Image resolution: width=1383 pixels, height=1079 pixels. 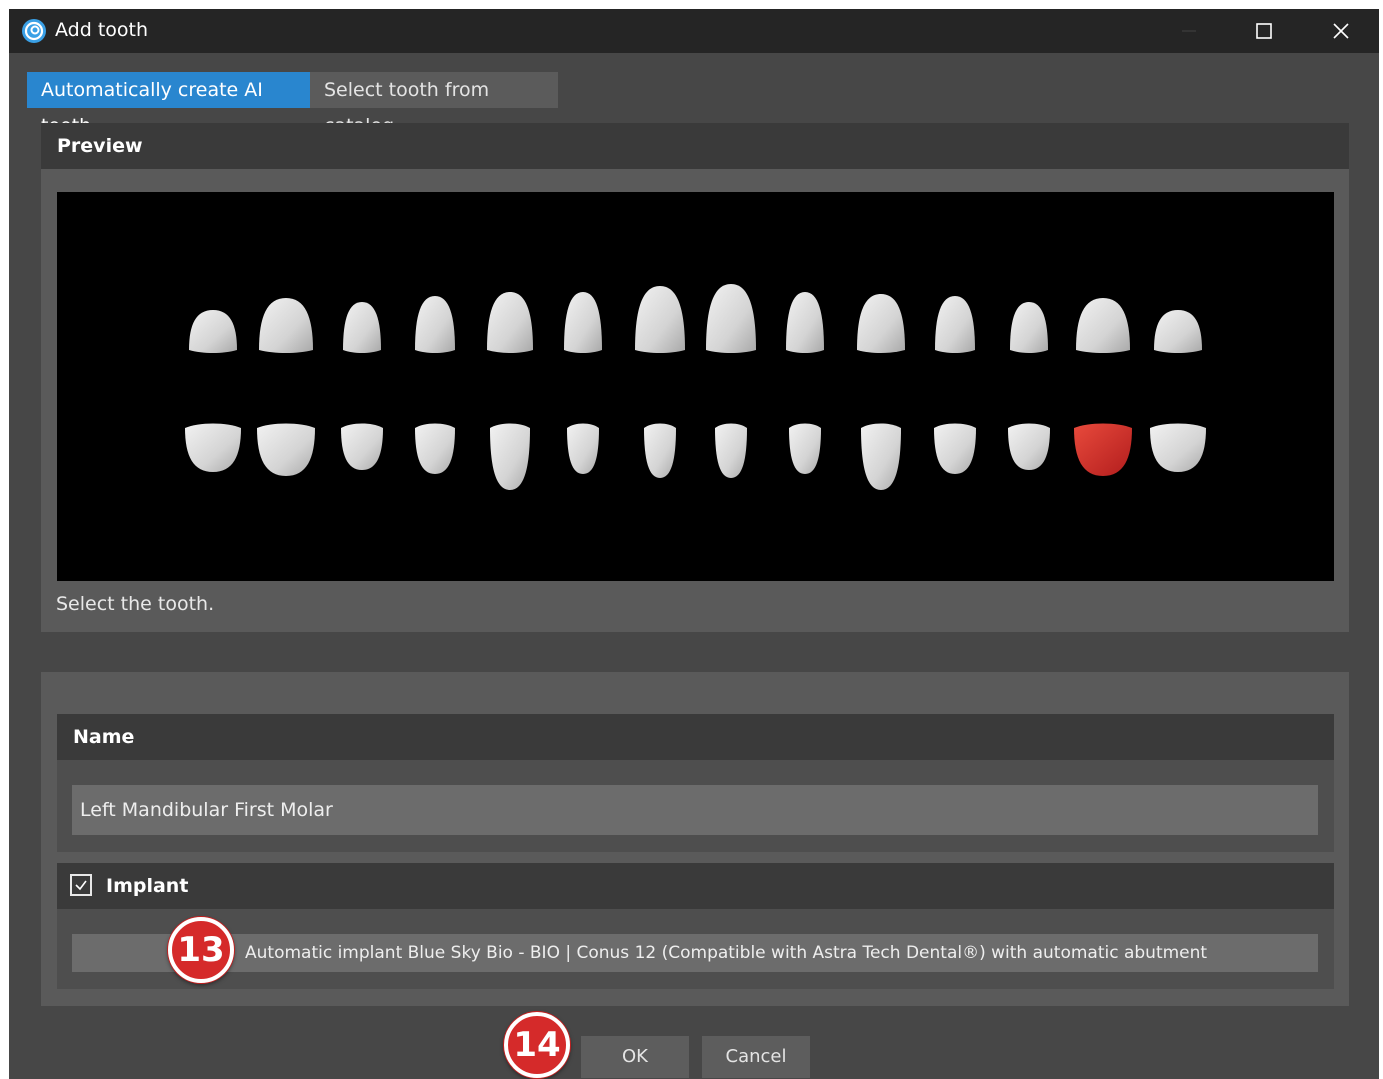 What do you see at coordinates (635, 1057) in the screenshot?
I see `ok-button: OK` at bounding box center [635, 1057].